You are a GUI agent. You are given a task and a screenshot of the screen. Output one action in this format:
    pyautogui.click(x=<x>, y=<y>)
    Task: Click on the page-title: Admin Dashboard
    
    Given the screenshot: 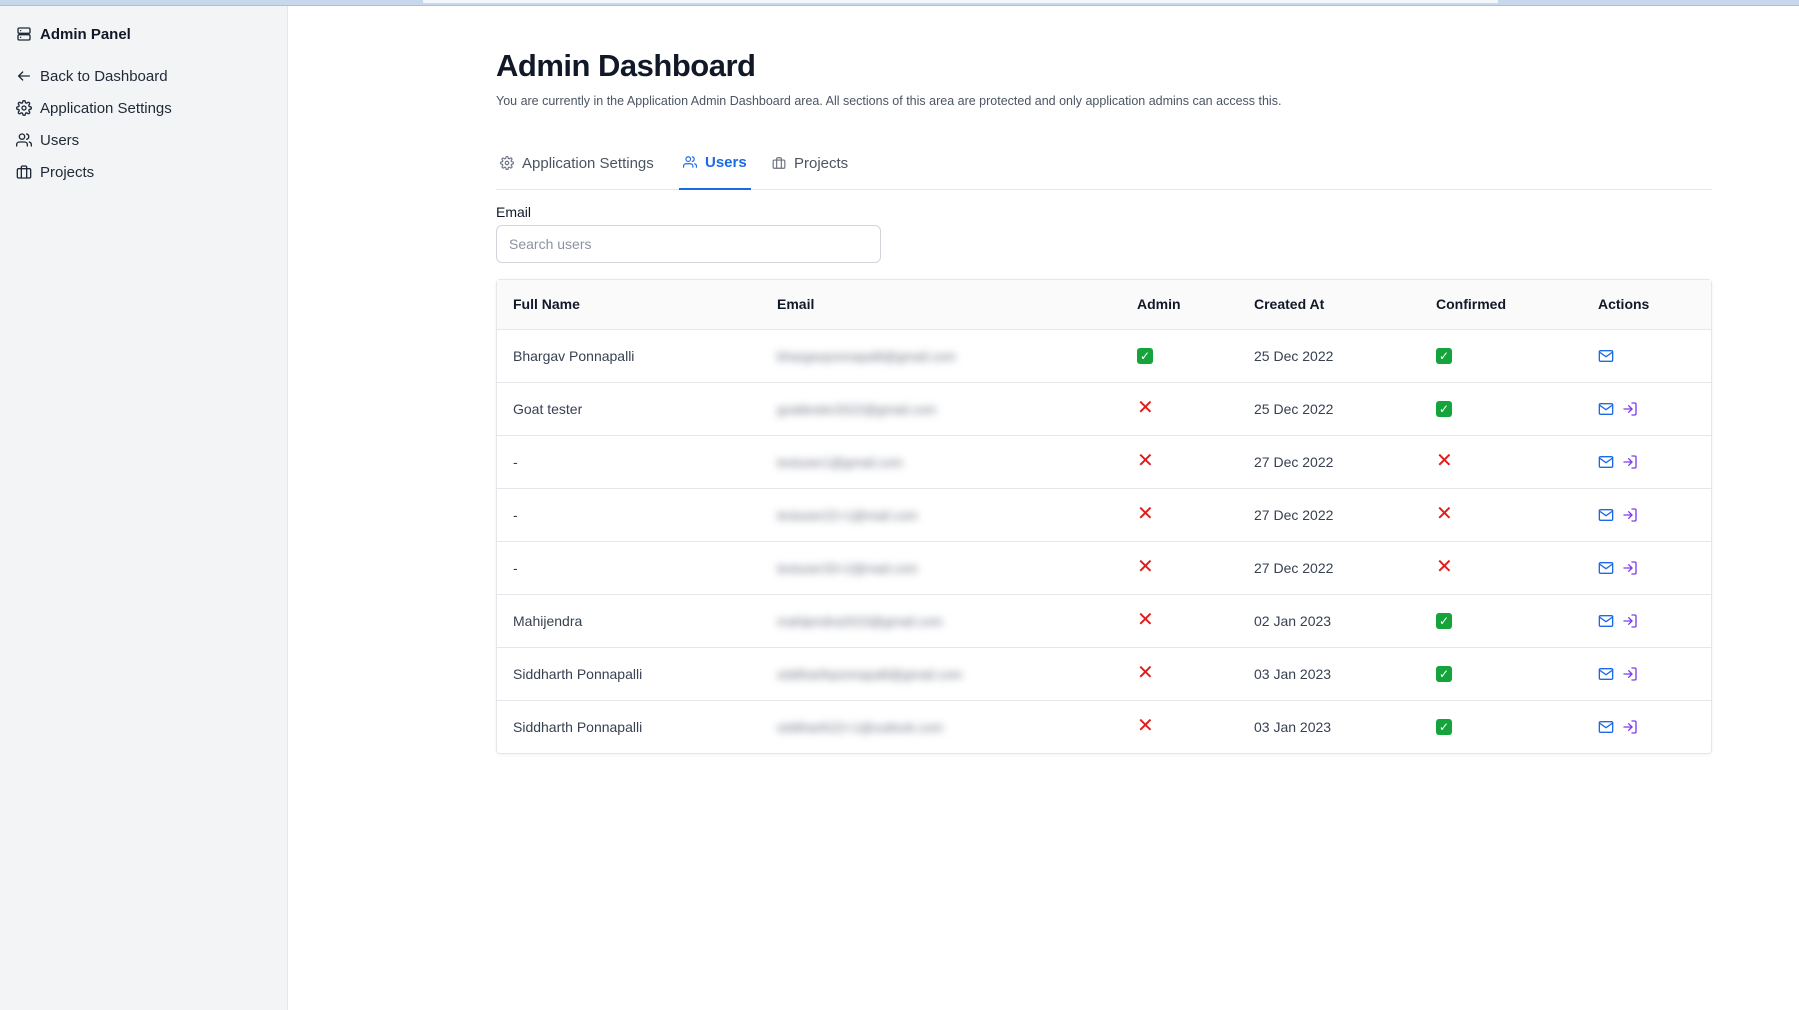 What is the action you would take?
    pyautogui.click(x=626, y=65)
    